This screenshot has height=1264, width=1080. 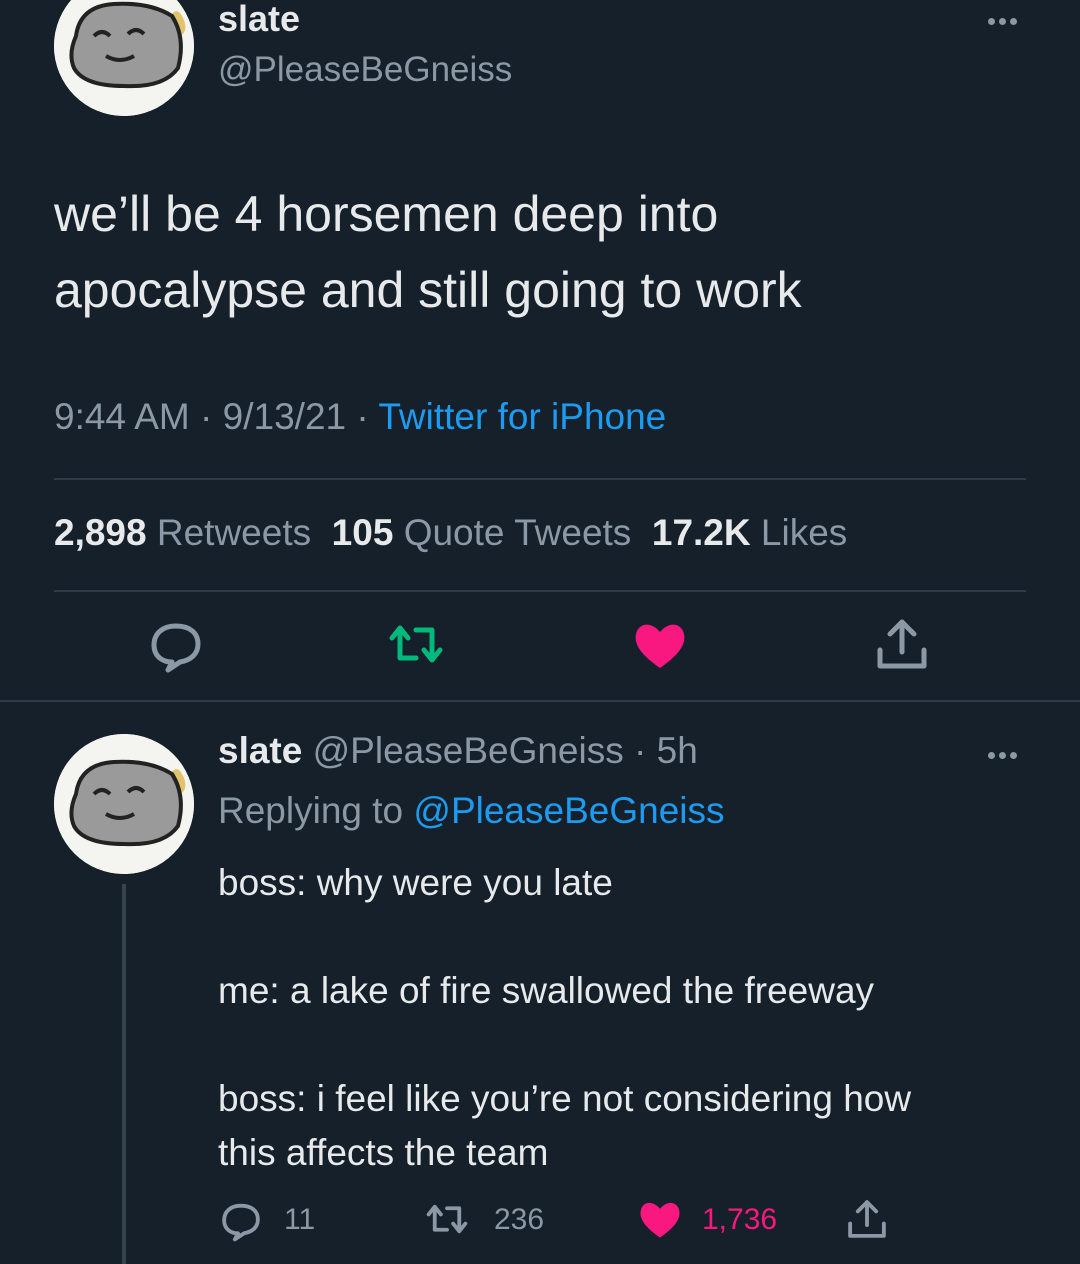 I want to click on tweet-text-line: we’ll be 4 horsemen deep into, so click(x=386, y=214).